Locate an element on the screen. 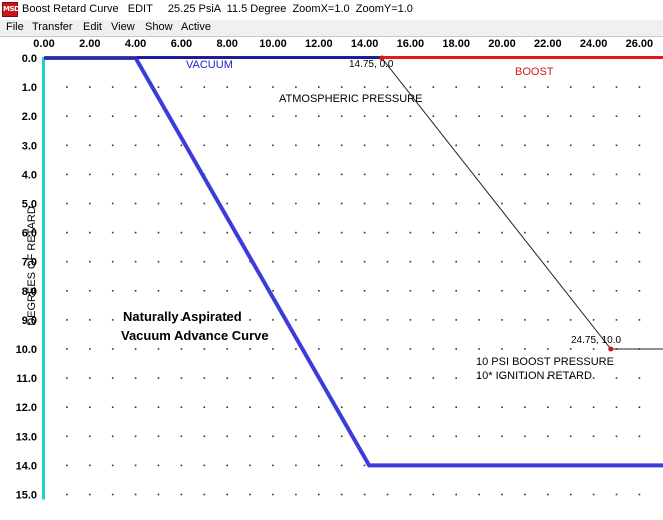 This screenshot has width=663, height=520. curve-note-line1: Naturally Aspirated is located at coordinates (182, 316).